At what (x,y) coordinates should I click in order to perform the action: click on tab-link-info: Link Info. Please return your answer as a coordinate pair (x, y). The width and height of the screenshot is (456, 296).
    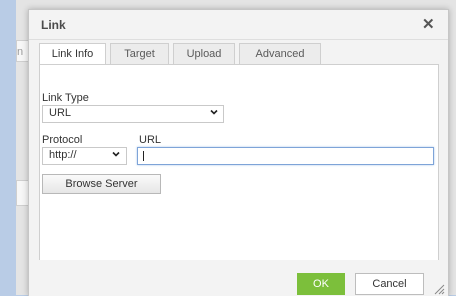
    Looking at the image, I should click on (72, 54).